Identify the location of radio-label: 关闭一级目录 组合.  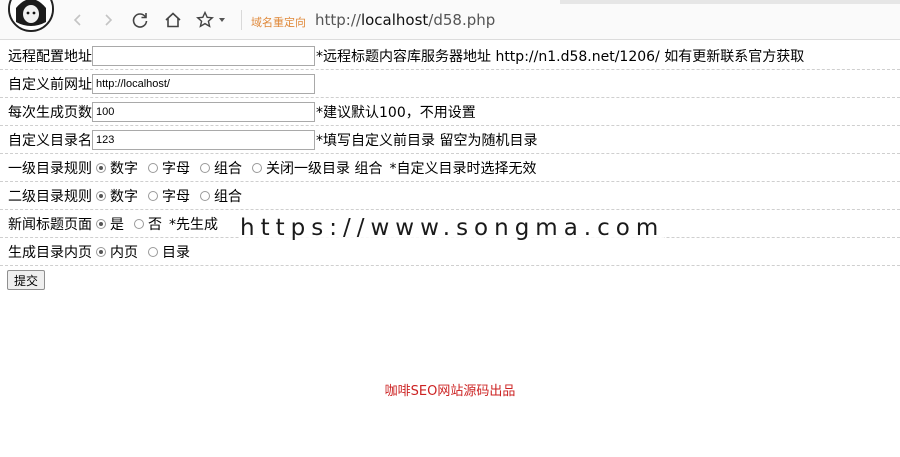
(324, 168).